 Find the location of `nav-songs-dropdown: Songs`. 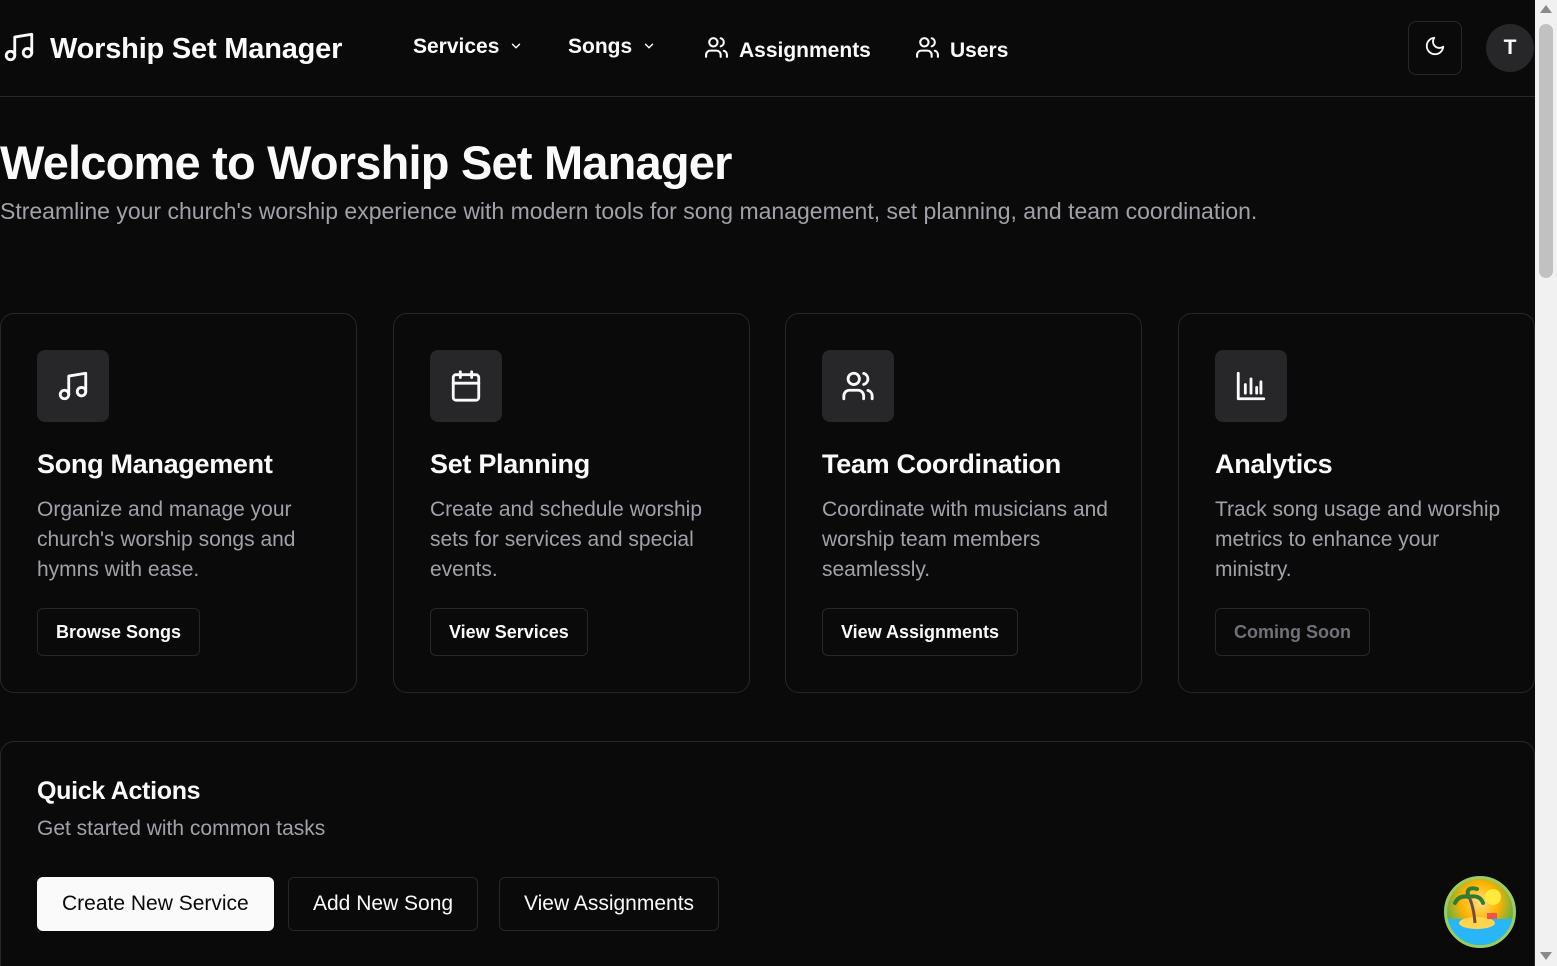

nav-songs-dropdown: Songs is located at coordinates (612, 47).